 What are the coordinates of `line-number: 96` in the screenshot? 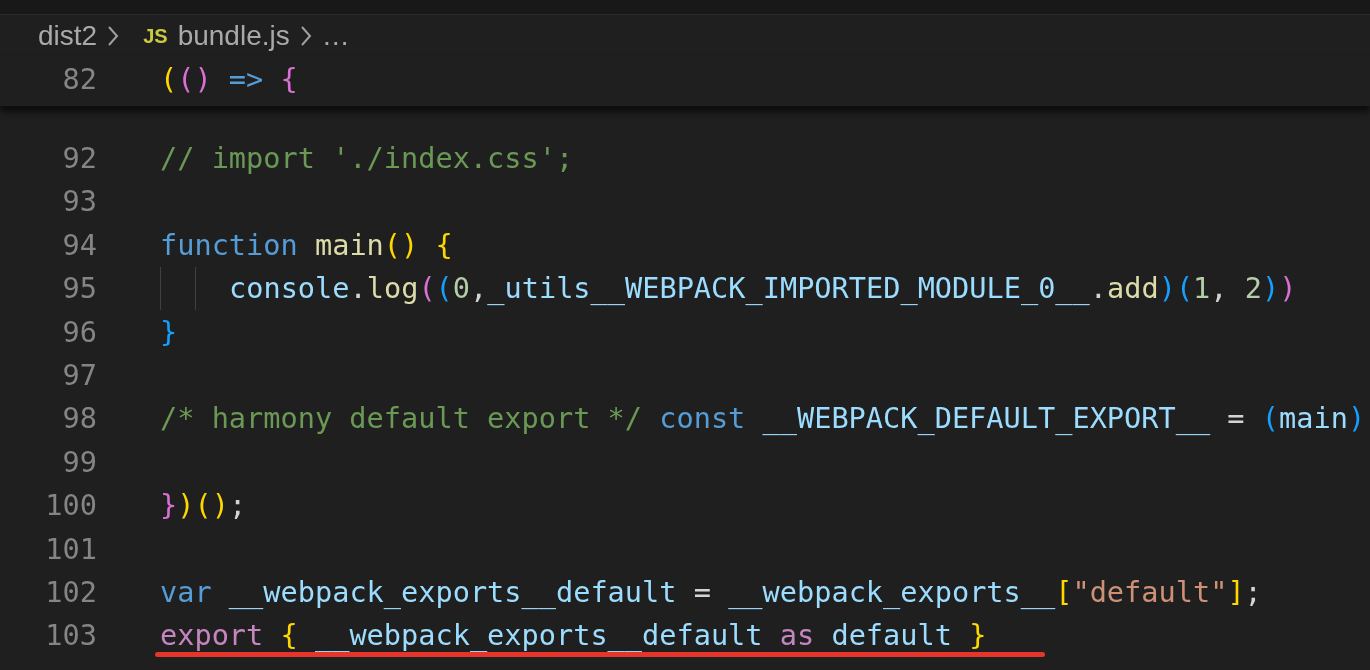 It's located at (79, 331).